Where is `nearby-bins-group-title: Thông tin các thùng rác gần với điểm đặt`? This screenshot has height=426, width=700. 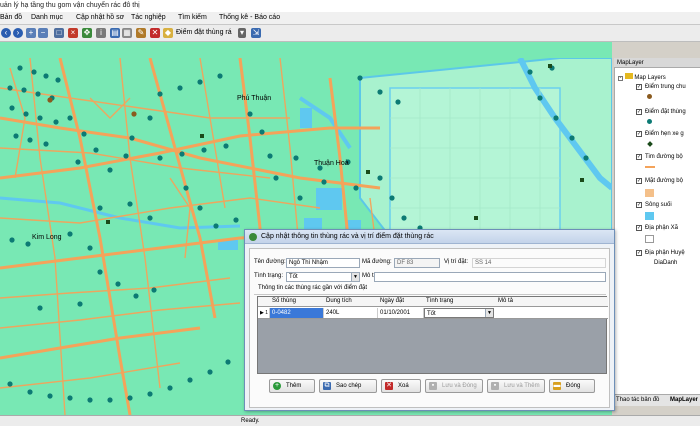
nearby-bins-group-title: Thông tin các thùng rác gần với điểm đặt is located at coordinates (312, 288).